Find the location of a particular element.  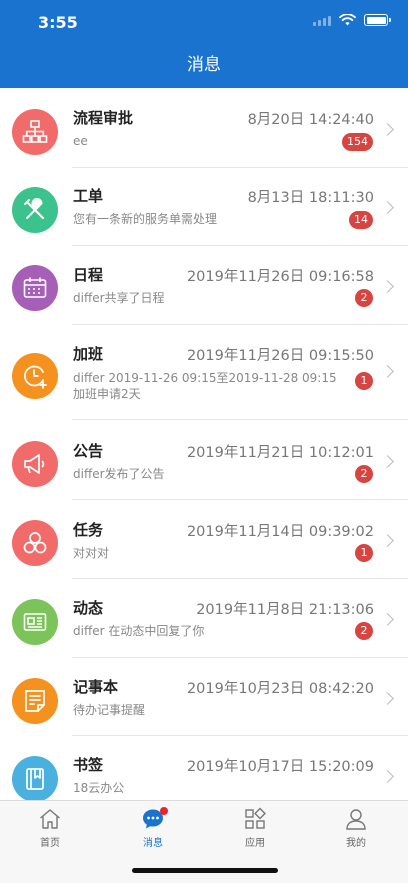

person-icon is located at coordinates (356, 819).